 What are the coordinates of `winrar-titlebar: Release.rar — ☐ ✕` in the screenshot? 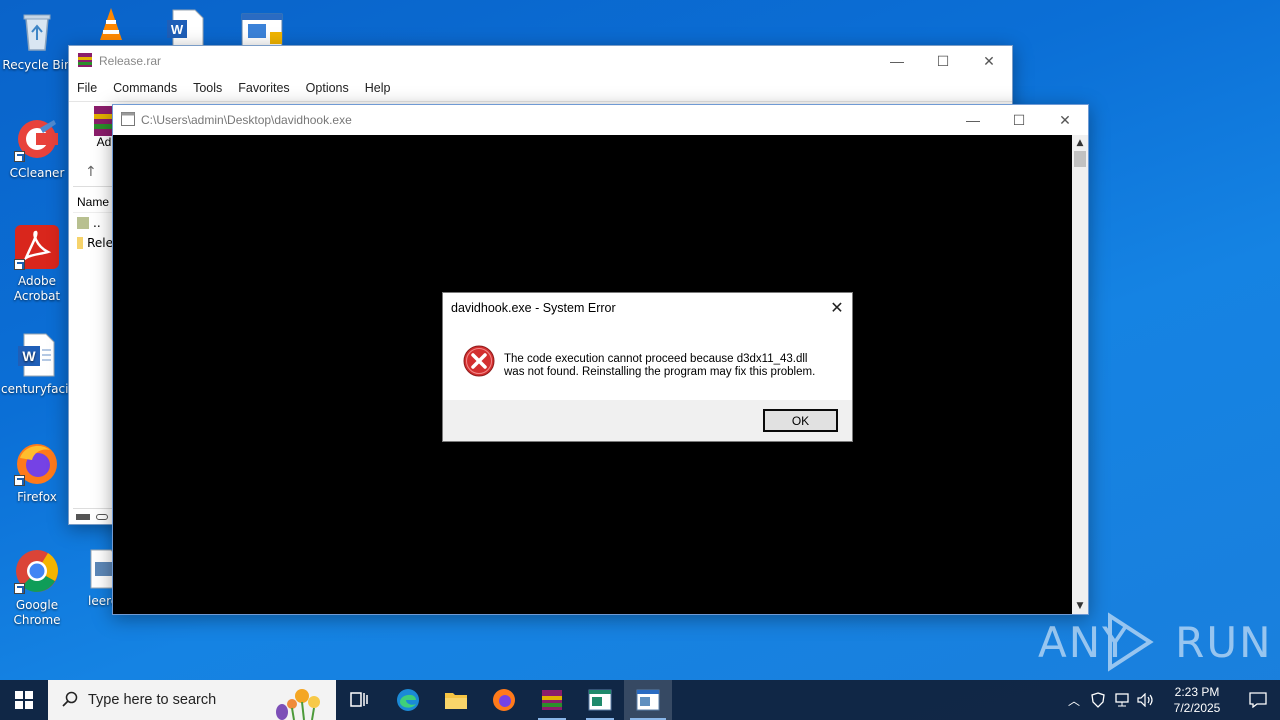 It's located at (540, 61).